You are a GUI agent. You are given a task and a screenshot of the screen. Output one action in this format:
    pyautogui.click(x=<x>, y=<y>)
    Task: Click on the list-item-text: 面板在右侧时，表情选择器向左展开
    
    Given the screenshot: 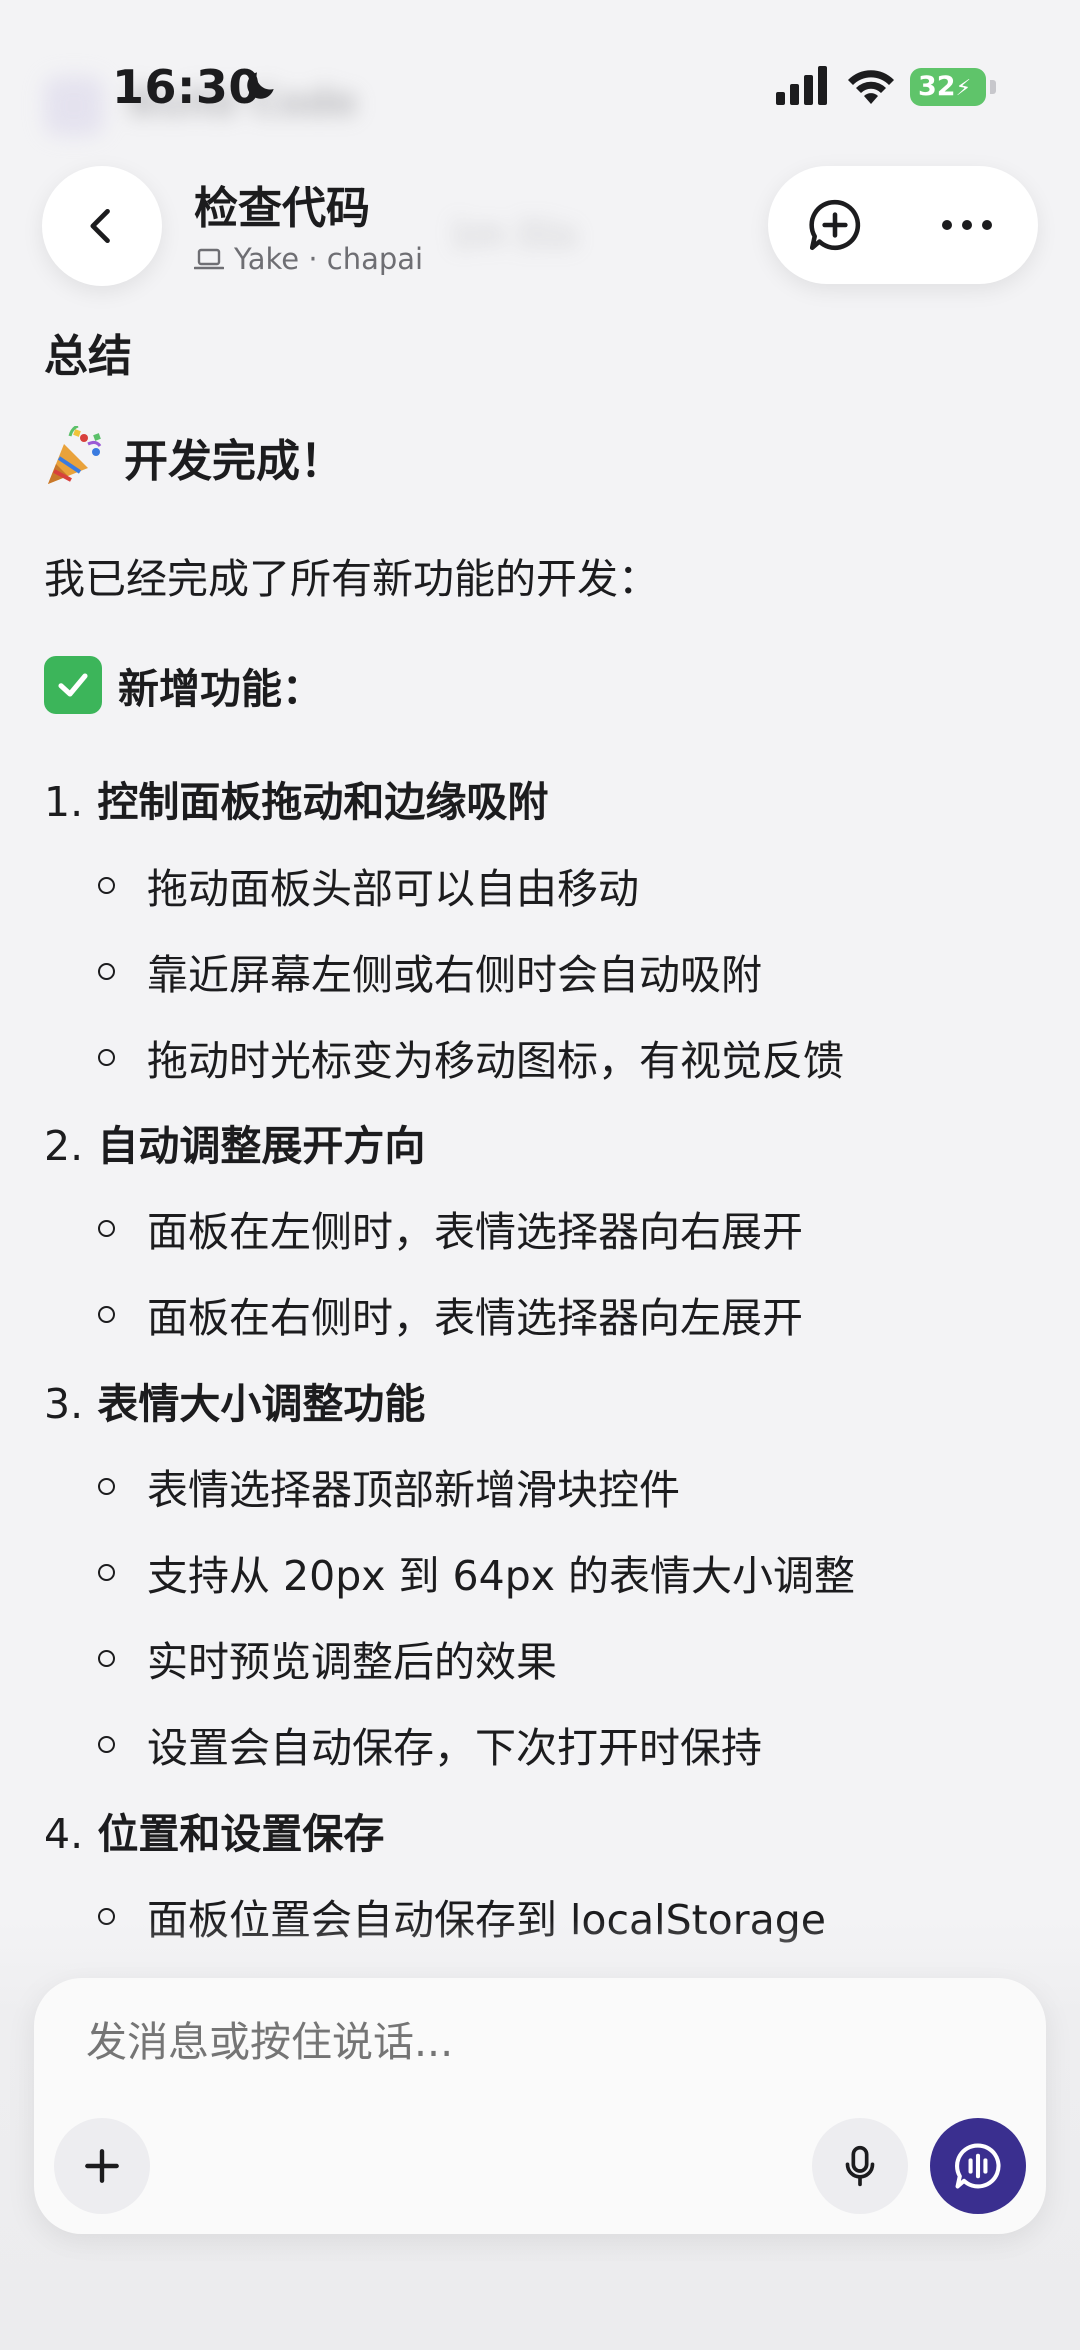 What is the action you would take?
    pyautogui.click(x=475, y=1318)
    